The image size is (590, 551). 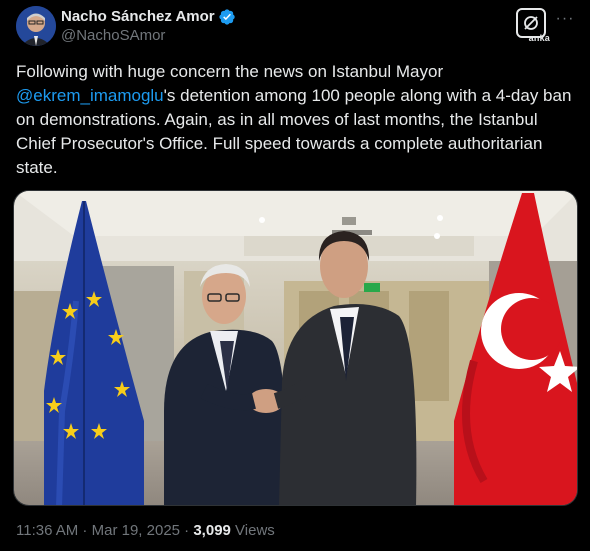 I want to click on views-count: 3,099, so click(x=212, y=530).